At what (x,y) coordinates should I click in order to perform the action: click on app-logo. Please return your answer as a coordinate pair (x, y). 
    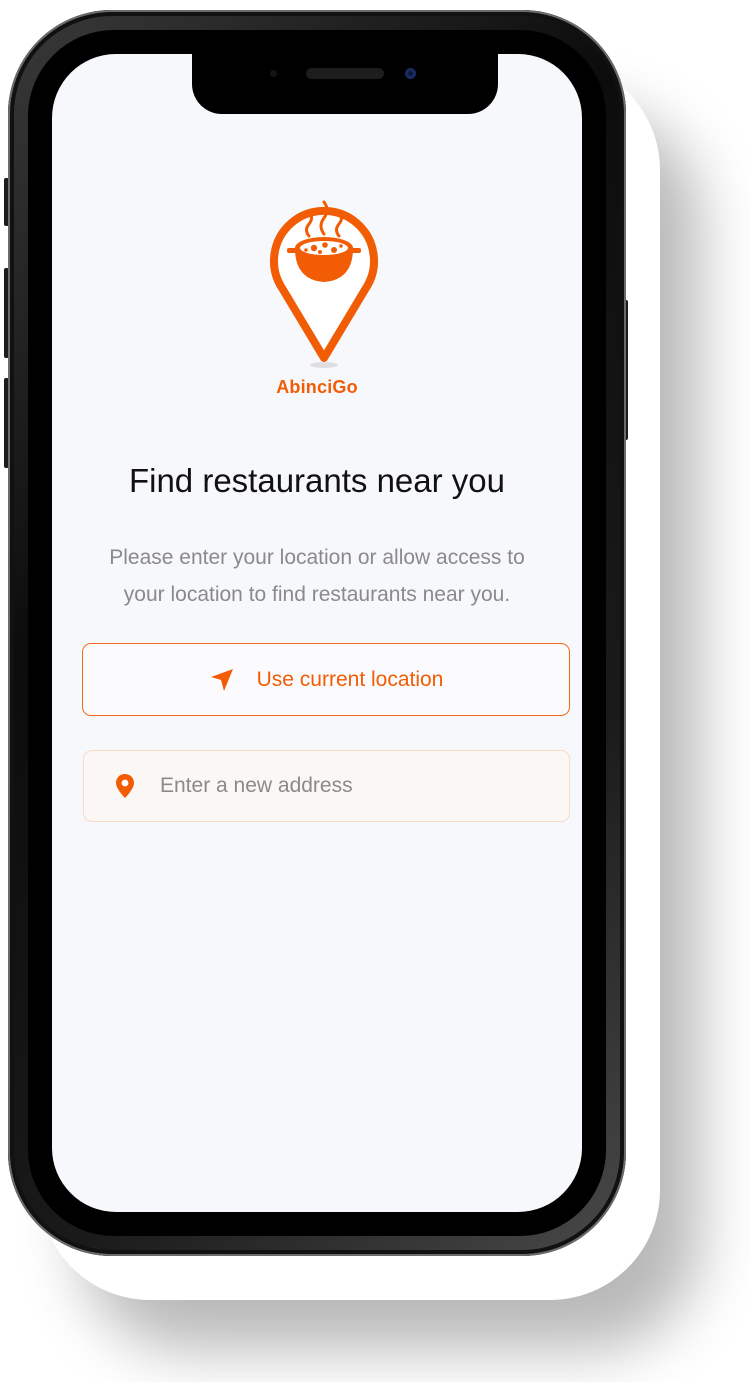
    Looking at the image, I should click on (327, 279).